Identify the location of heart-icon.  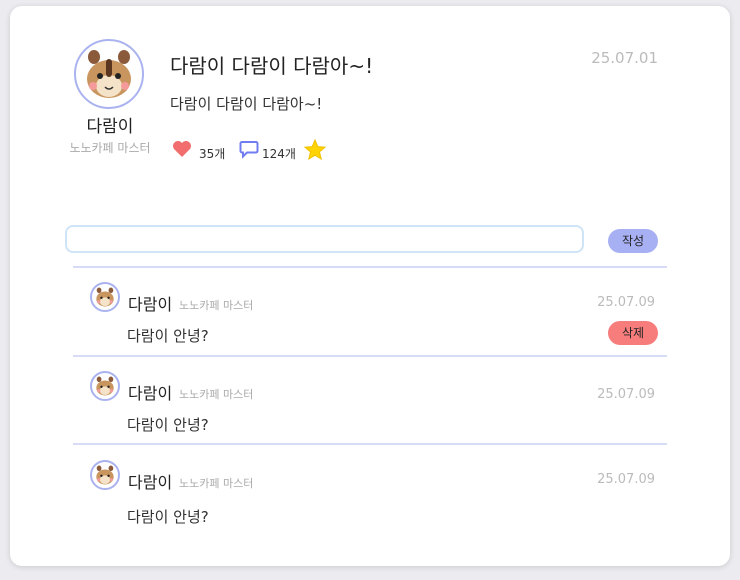
(182, 151).